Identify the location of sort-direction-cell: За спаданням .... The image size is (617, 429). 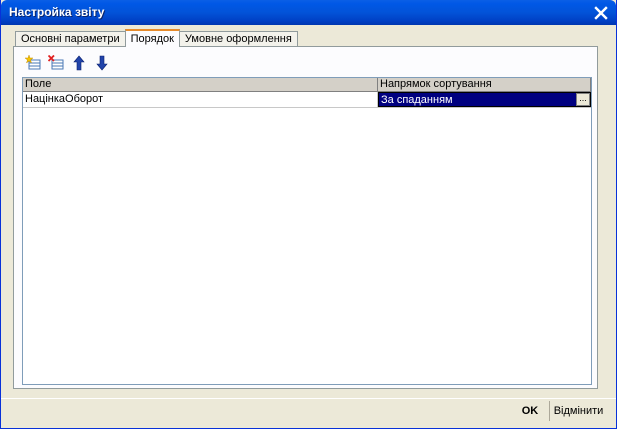
(484, 99).